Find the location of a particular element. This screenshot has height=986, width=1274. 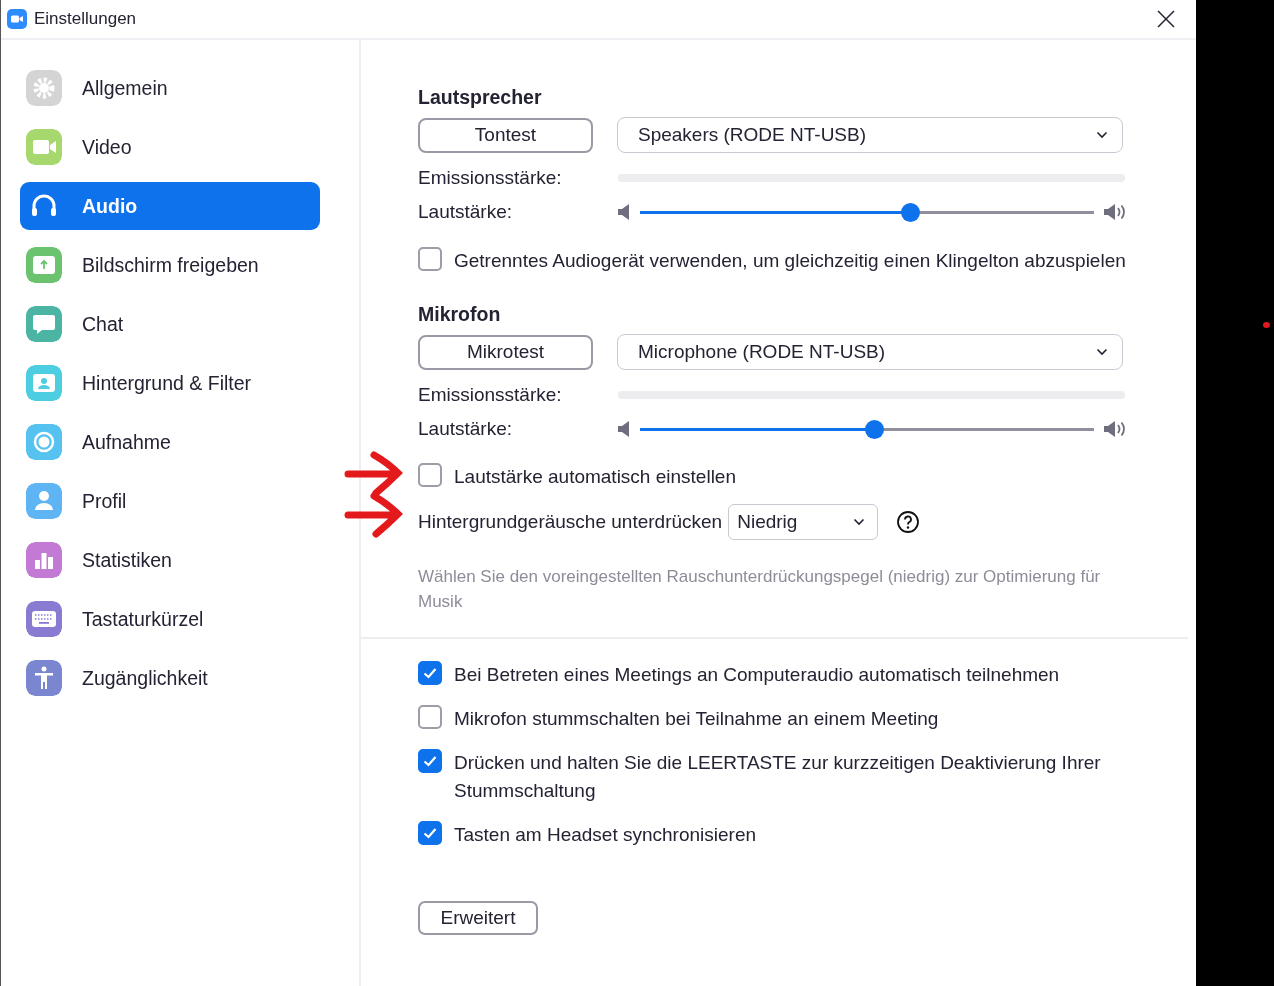

sidebar-item: Audio is located at coordinates (170, 206).